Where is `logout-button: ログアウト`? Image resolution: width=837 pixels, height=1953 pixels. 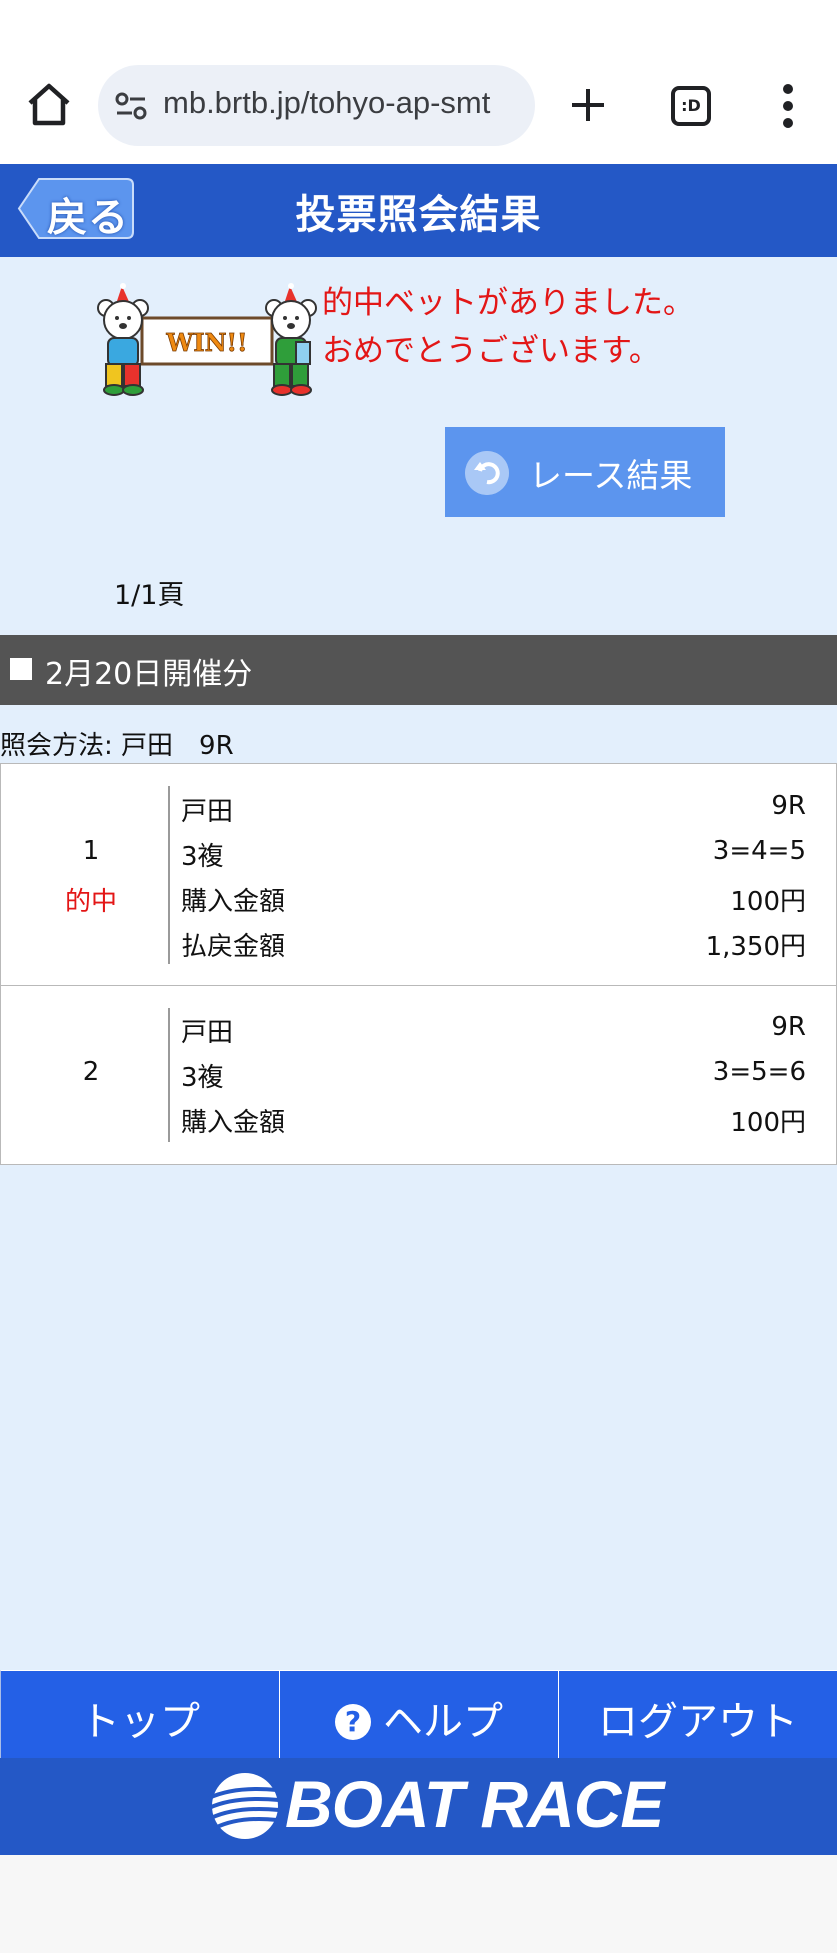
logout-button: ログアウト is located at coordinates (697, 1714).